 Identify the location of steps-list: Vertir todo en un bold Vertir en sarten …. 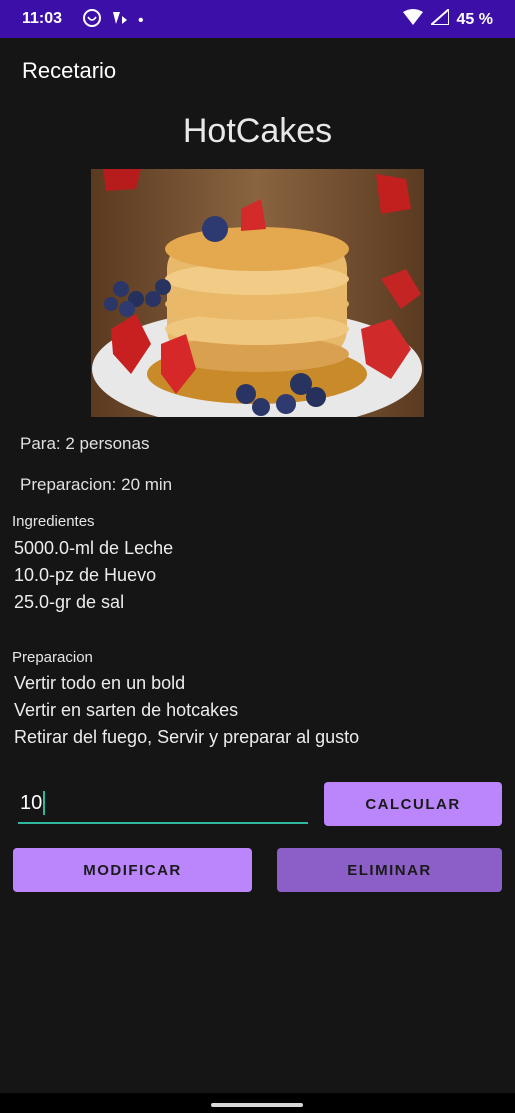
(186, 710).